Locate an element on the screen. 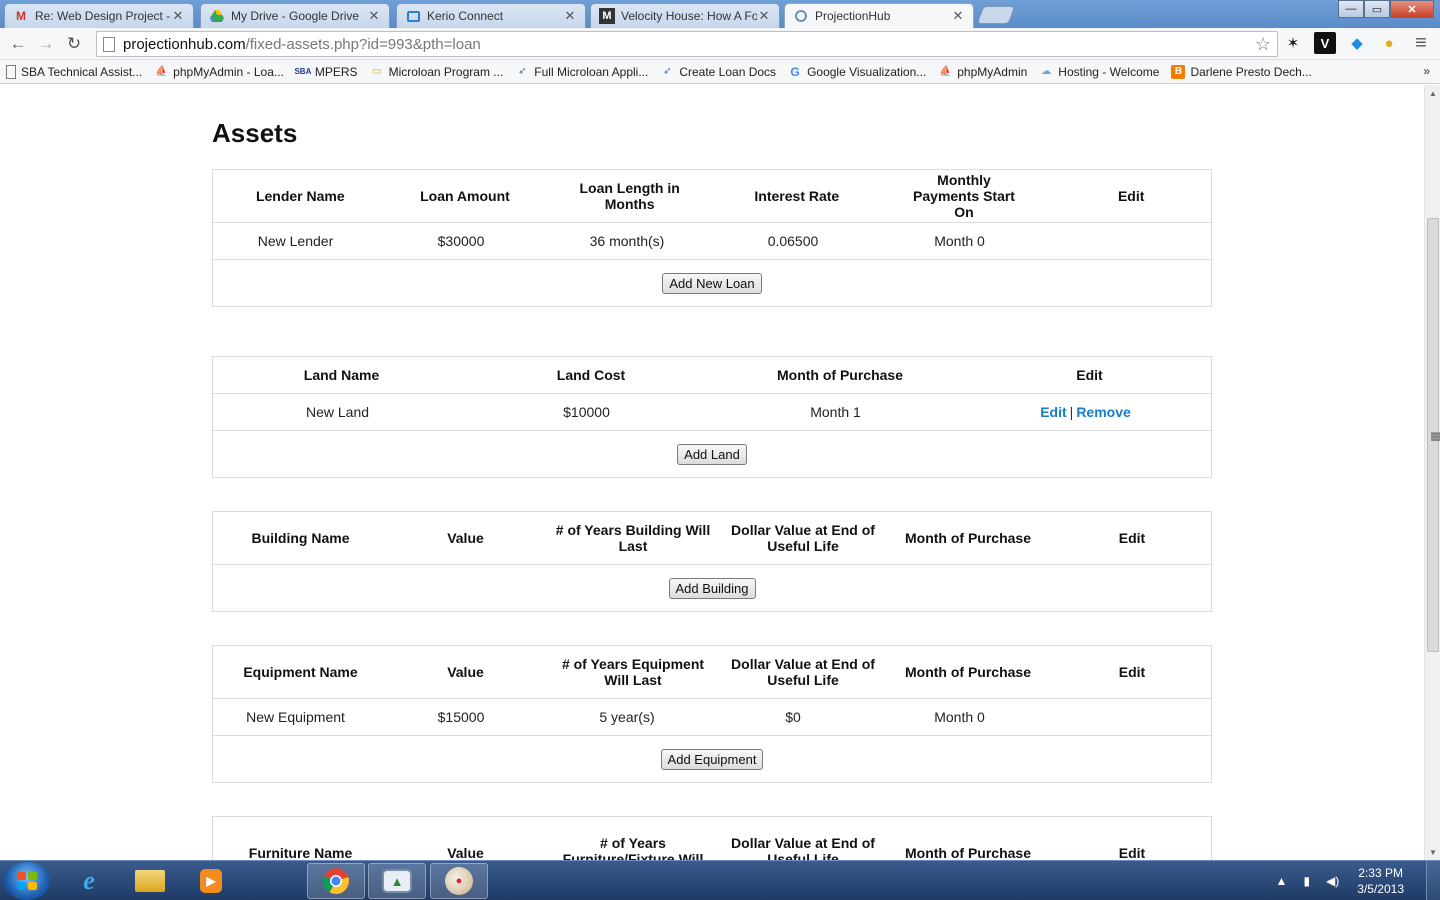  projectionhub-icon is located at coordinates (801, 16).